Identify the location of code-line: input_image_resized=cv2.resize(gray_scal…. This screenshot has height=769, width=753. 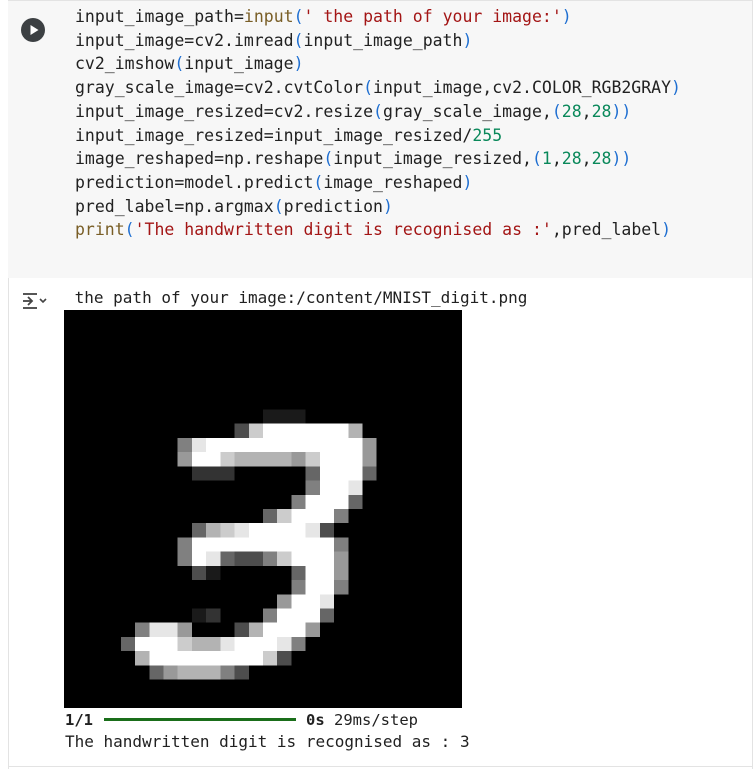
(378, 112).